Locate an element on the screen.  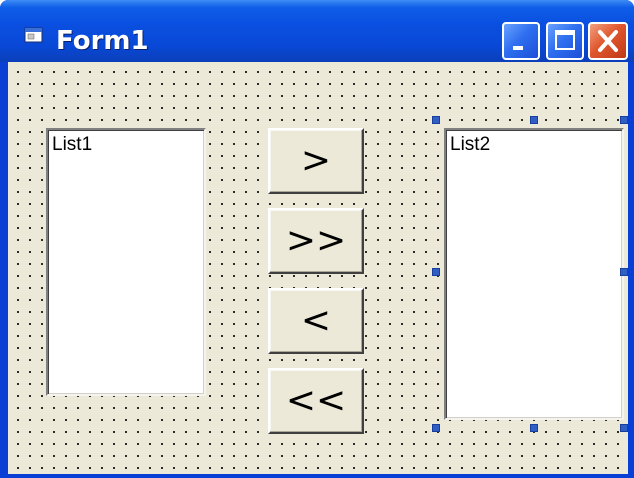
move-all-right-button: >> is located at coordinates (316, 241).